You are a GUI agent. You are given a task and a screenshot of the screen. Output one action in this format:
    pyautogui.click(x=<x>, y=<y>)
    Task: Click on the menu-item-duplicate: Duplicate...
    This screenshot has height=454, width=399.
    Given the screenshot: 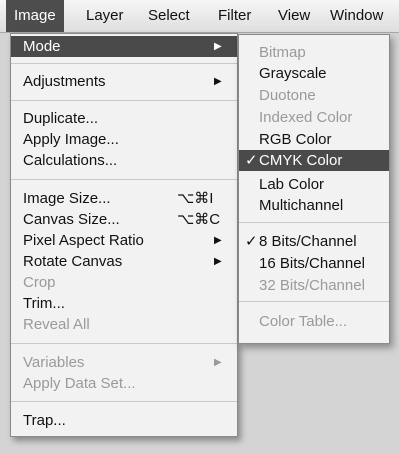 What is the action you would take?
    pyautogui.click(x=124, y=118)
    